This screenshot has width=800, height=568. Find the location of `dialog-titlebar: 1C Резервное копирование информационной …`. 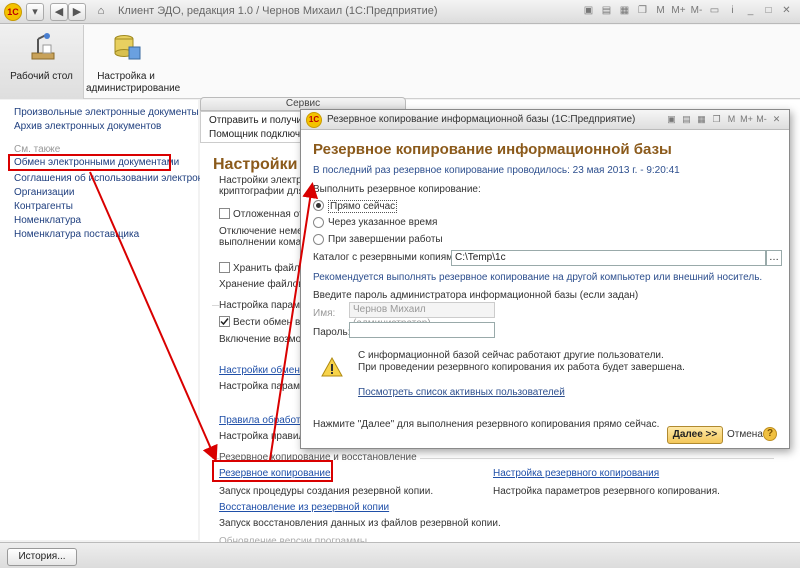

dialog-titlebar: 1C Резервное копирование информационной … is located at coordinates (545, 120).